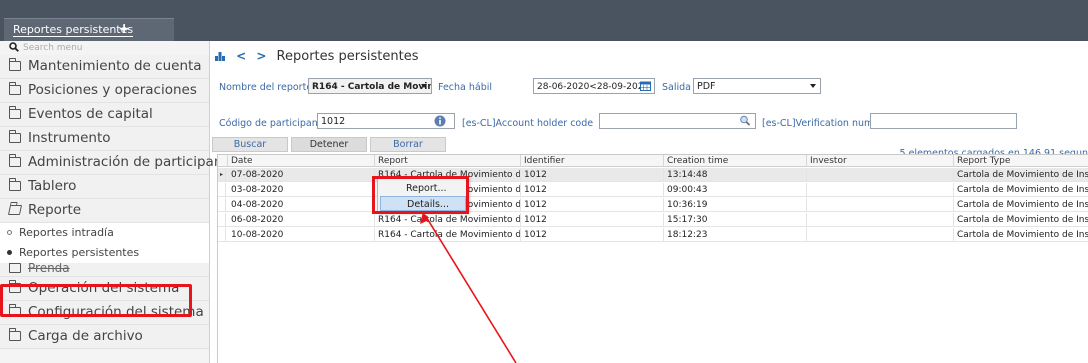  I want to click on sidebar-item-administracion: Administración de participantes, so click(121, 163).